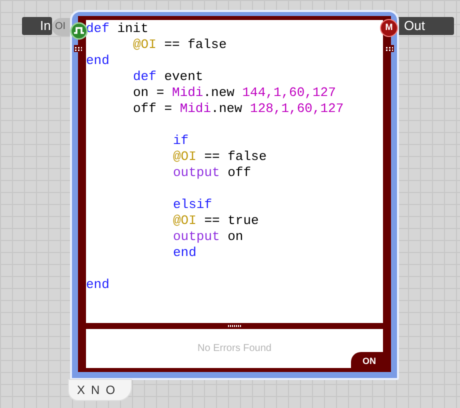 This screenshot has width=460, height=408. What do you see at coordinates (111, 390) in the screenshot?
I see `control-button: O` at bounding box center [111, 390].